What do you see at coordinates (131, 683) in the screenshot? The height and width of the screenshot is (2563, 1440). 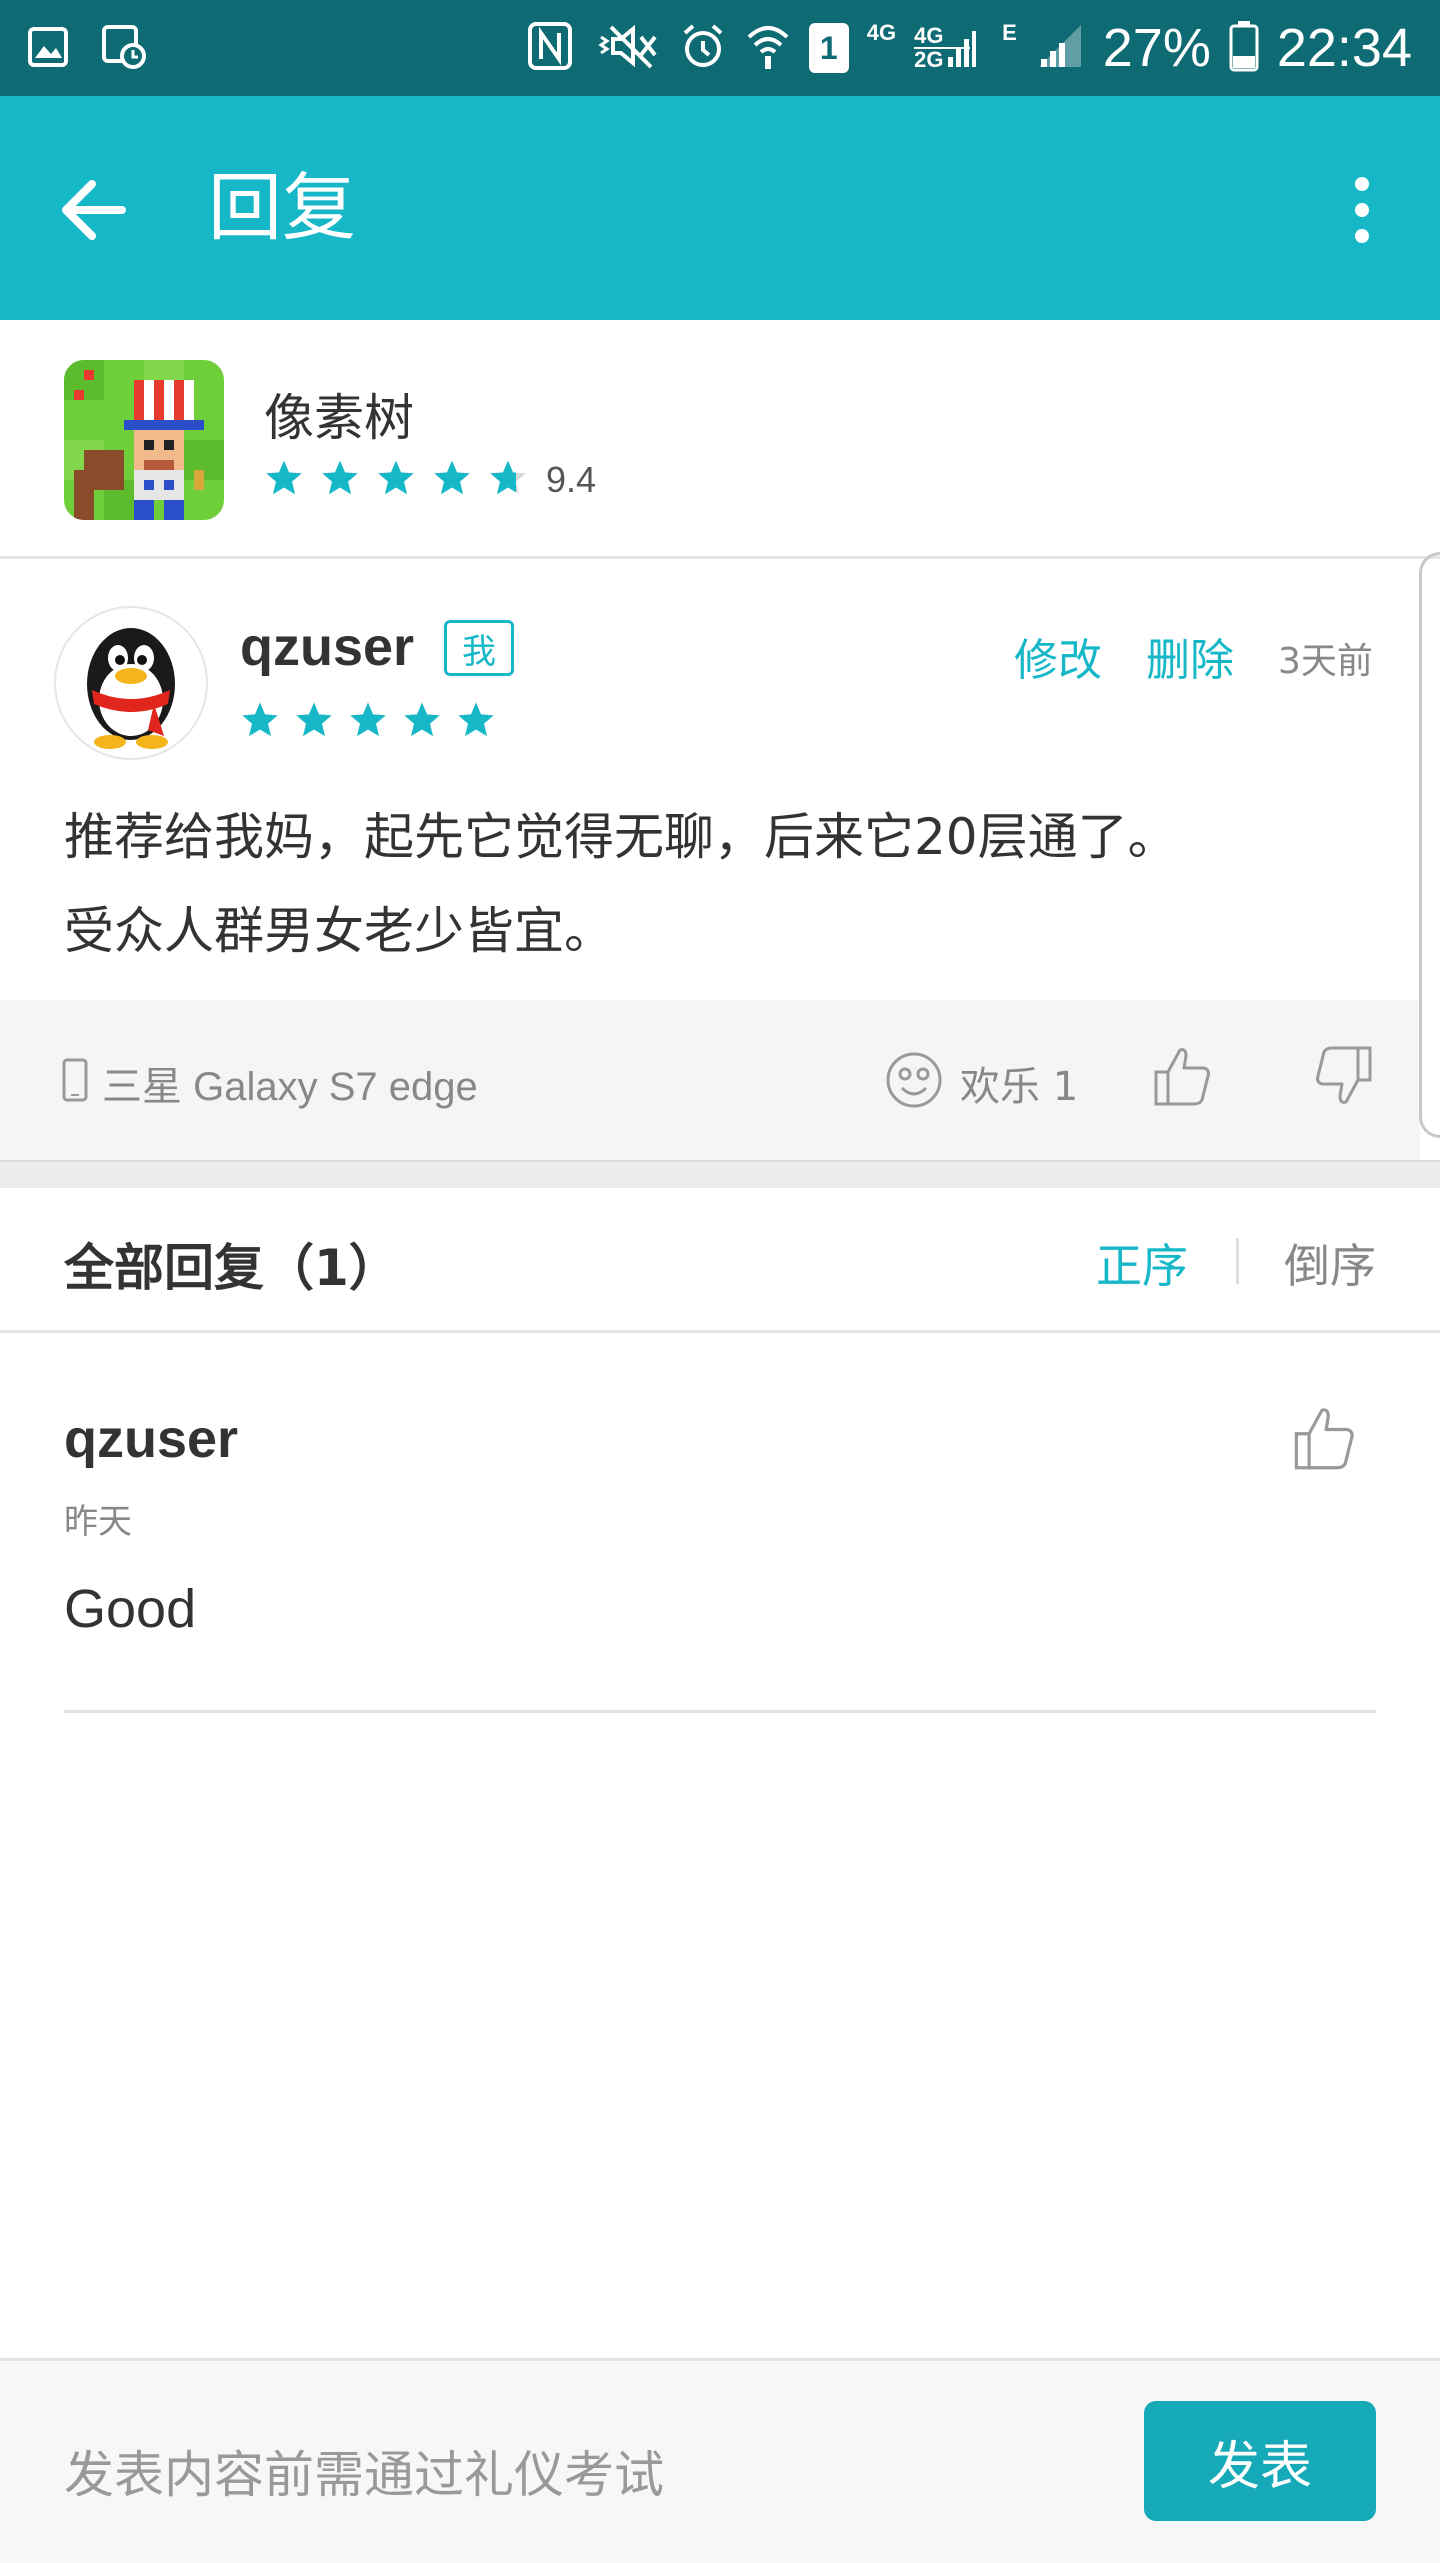 I see `avatar` at bounding box center [131, 683].